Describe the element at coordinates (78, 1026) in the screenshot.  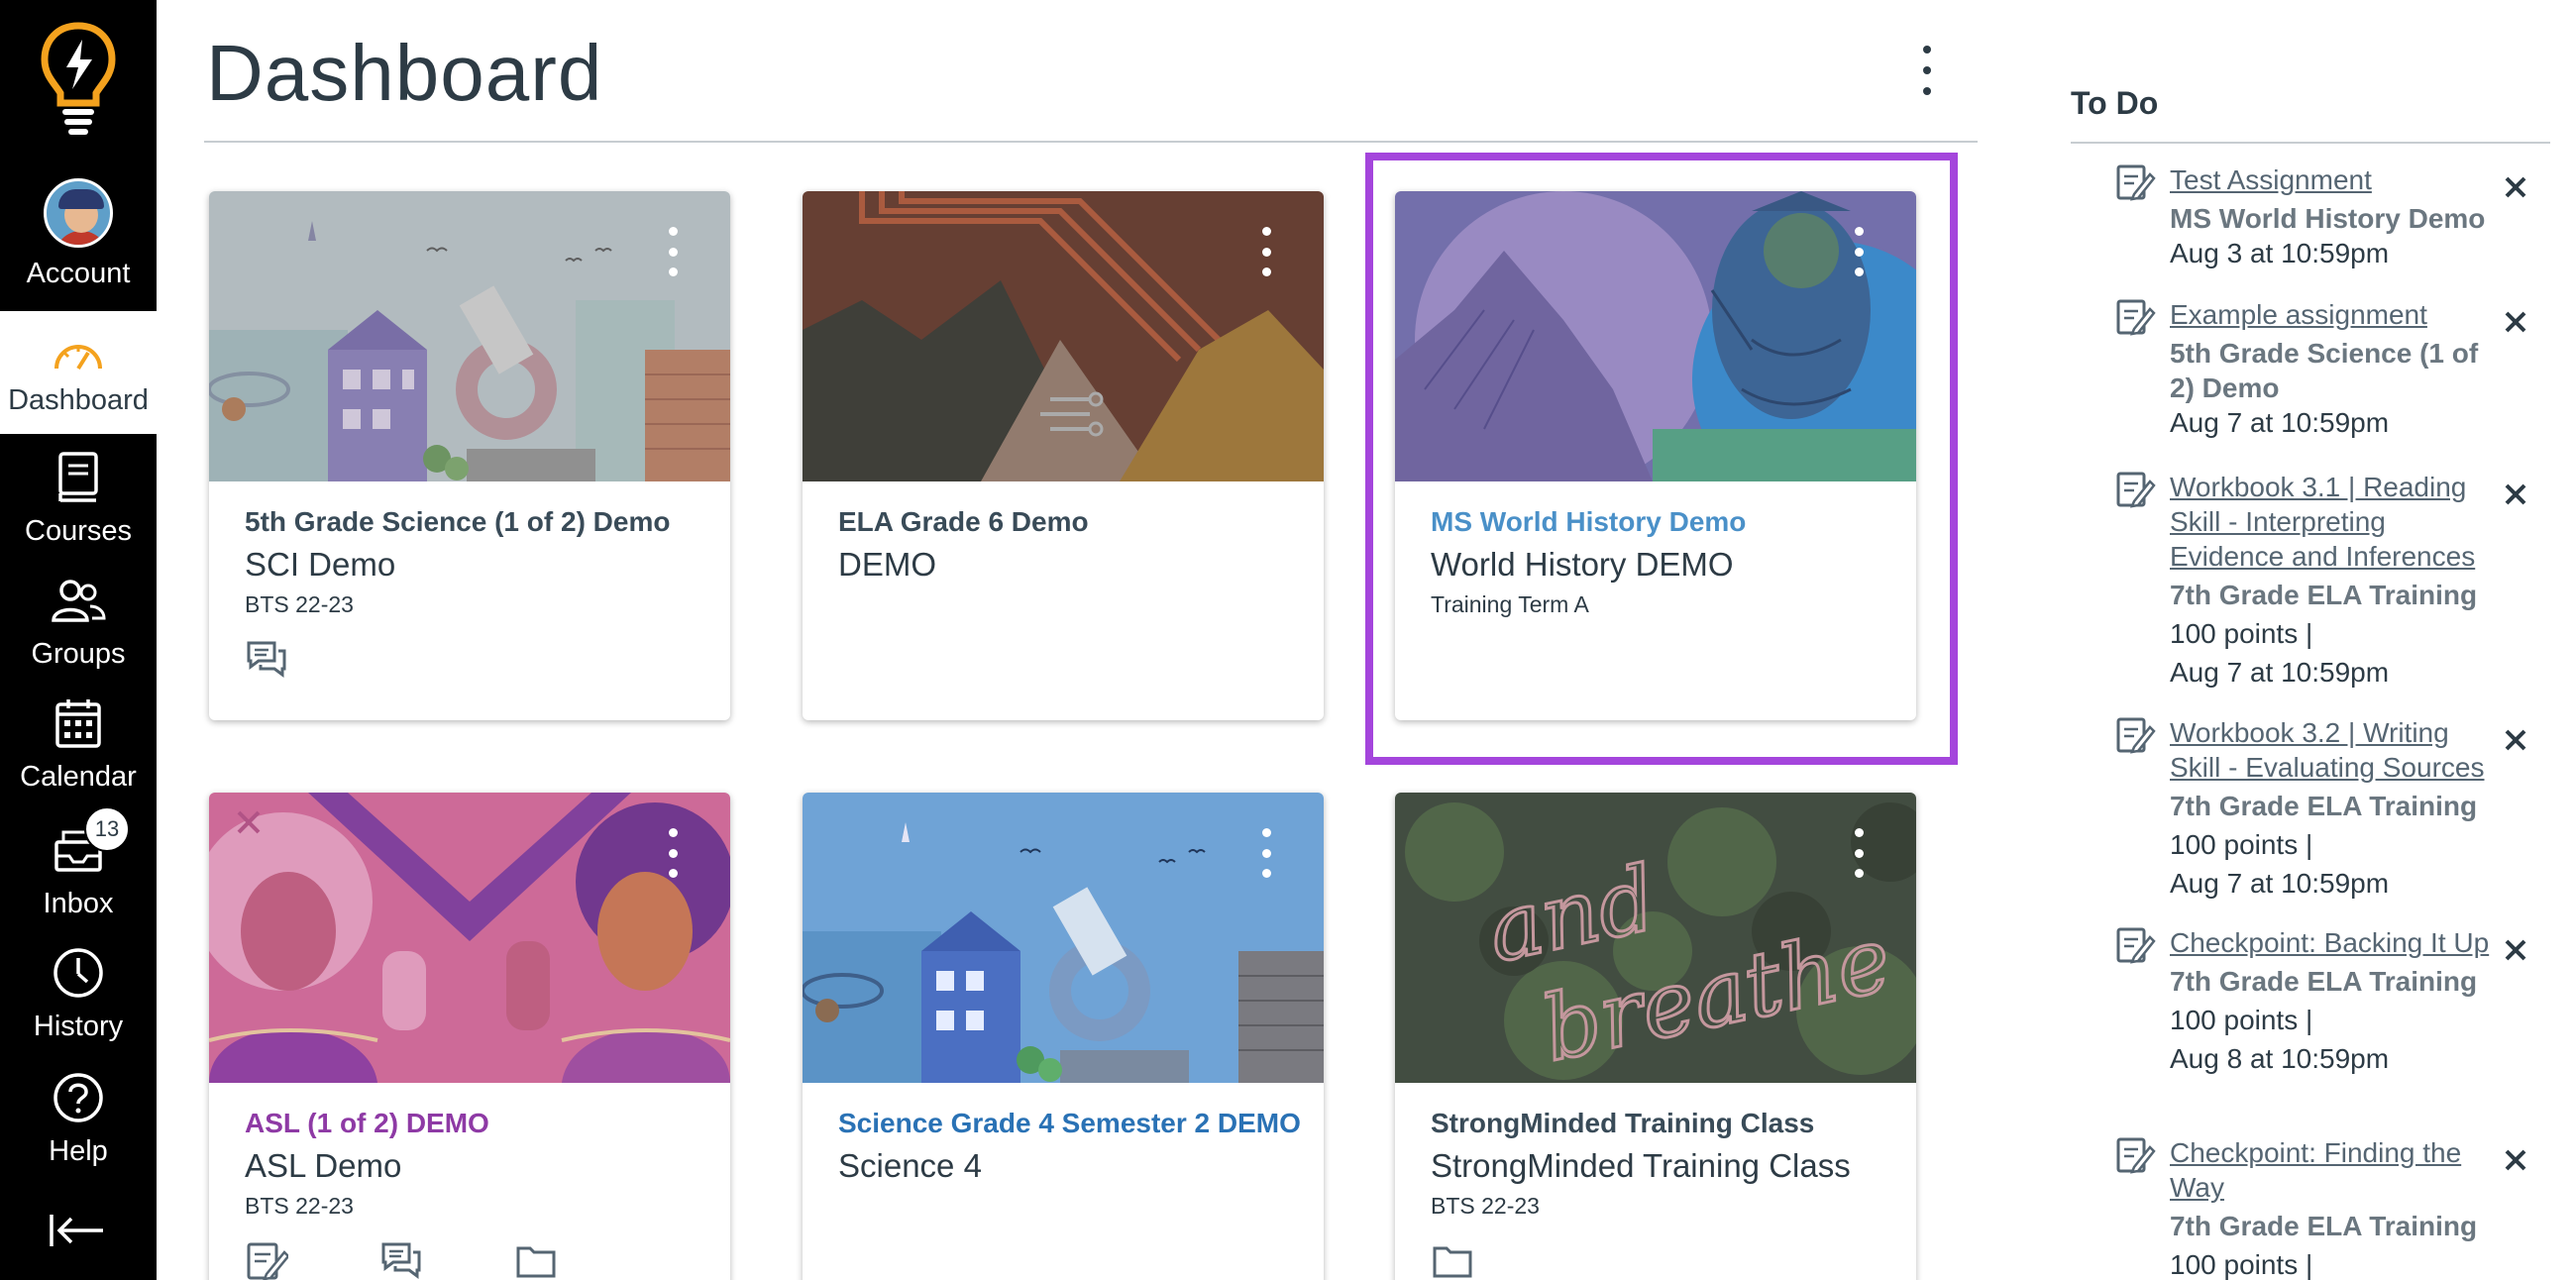
I see `nav-history-label: History` at that location.